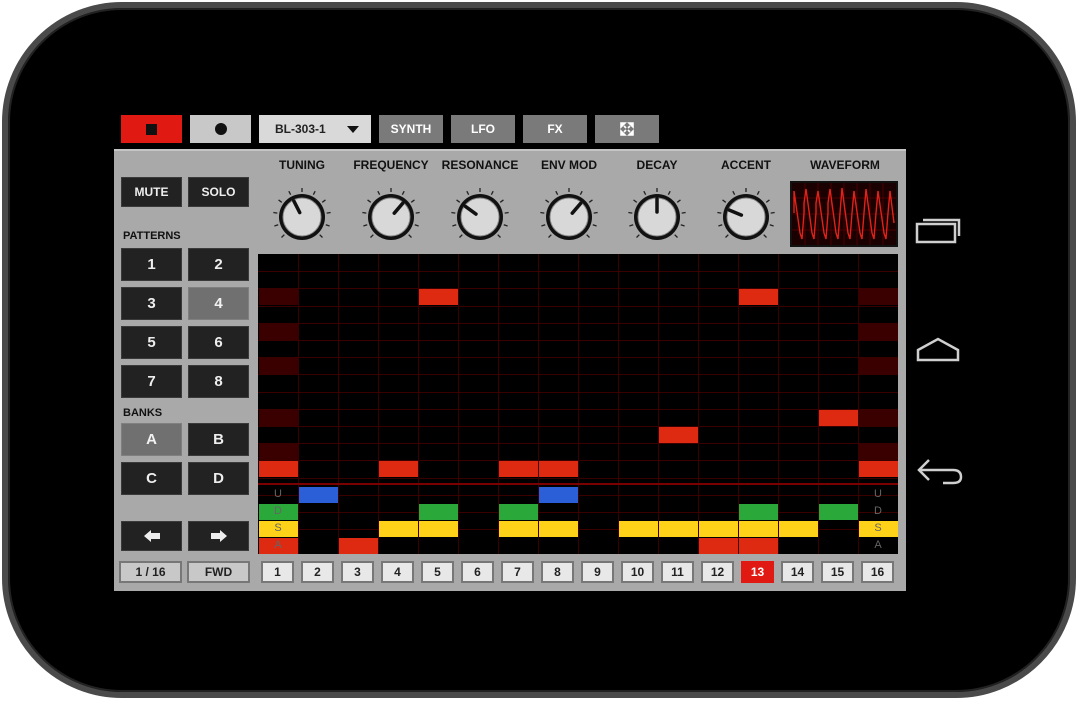 The image size is (1078, 701). I want to click on fx-tab: FX, so click(555, 129).